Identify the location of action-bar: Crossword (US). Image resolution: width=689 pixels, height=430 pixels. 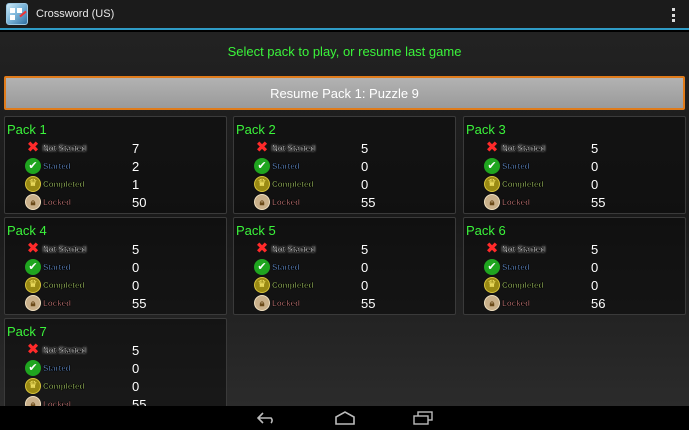
(344, 15).